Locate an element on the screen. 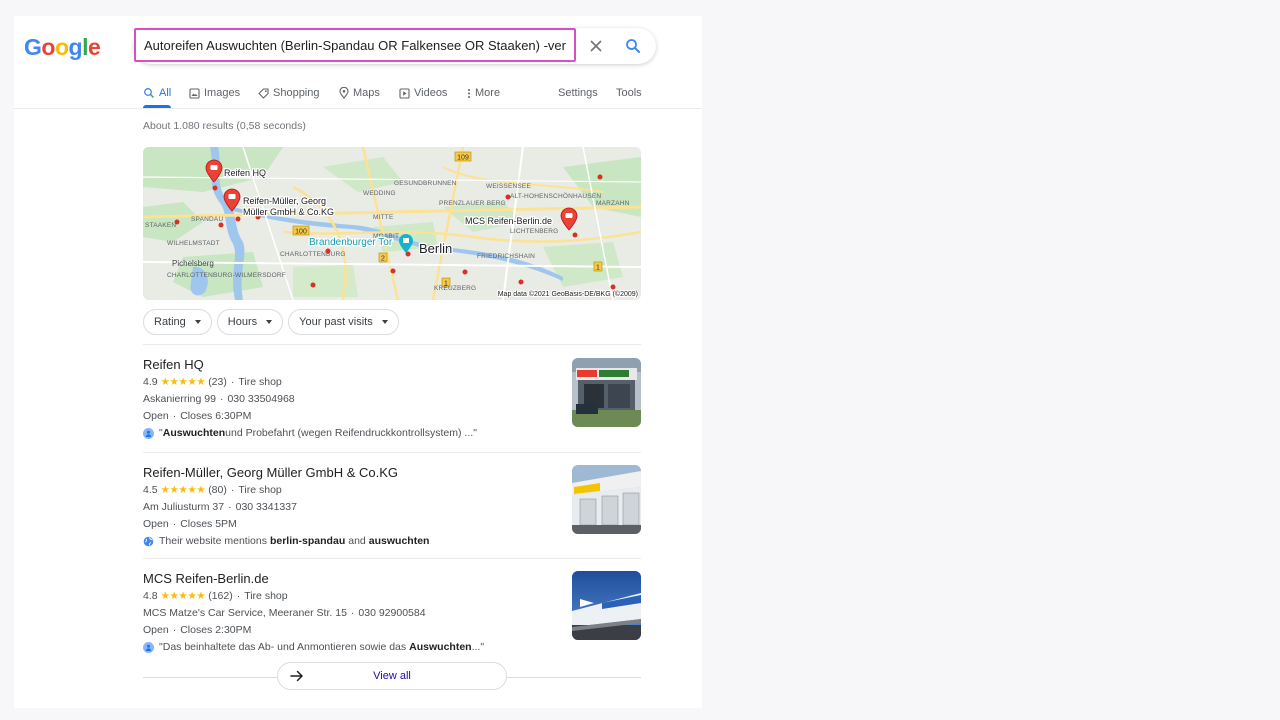  rating-value: 4.8 is located at coordinates (150, 596).